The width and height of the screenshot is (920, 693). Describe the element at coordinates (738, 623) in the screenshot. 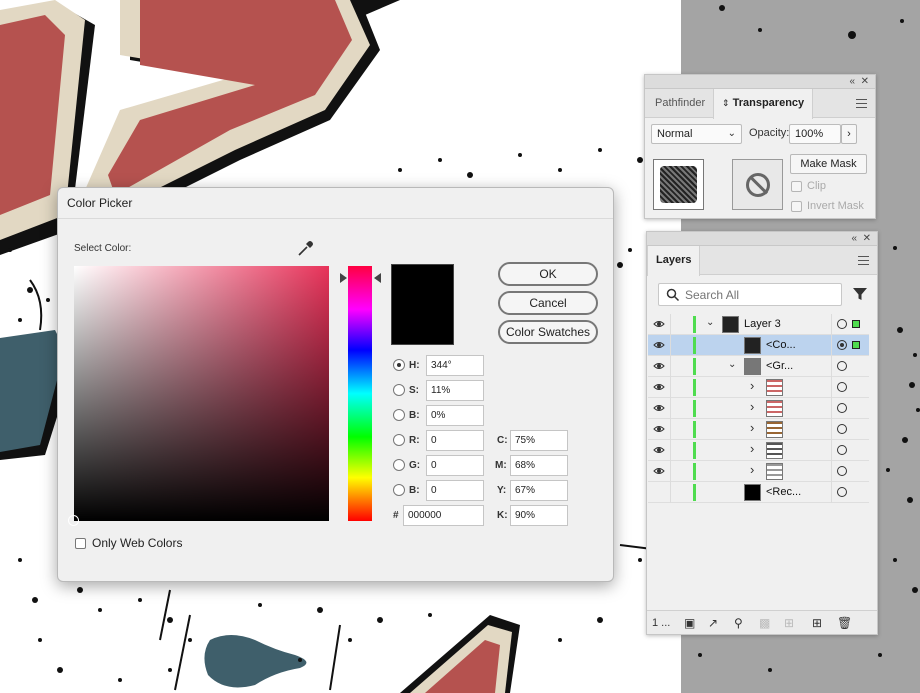

I see `locate-object-icon: ⚲` at that location.